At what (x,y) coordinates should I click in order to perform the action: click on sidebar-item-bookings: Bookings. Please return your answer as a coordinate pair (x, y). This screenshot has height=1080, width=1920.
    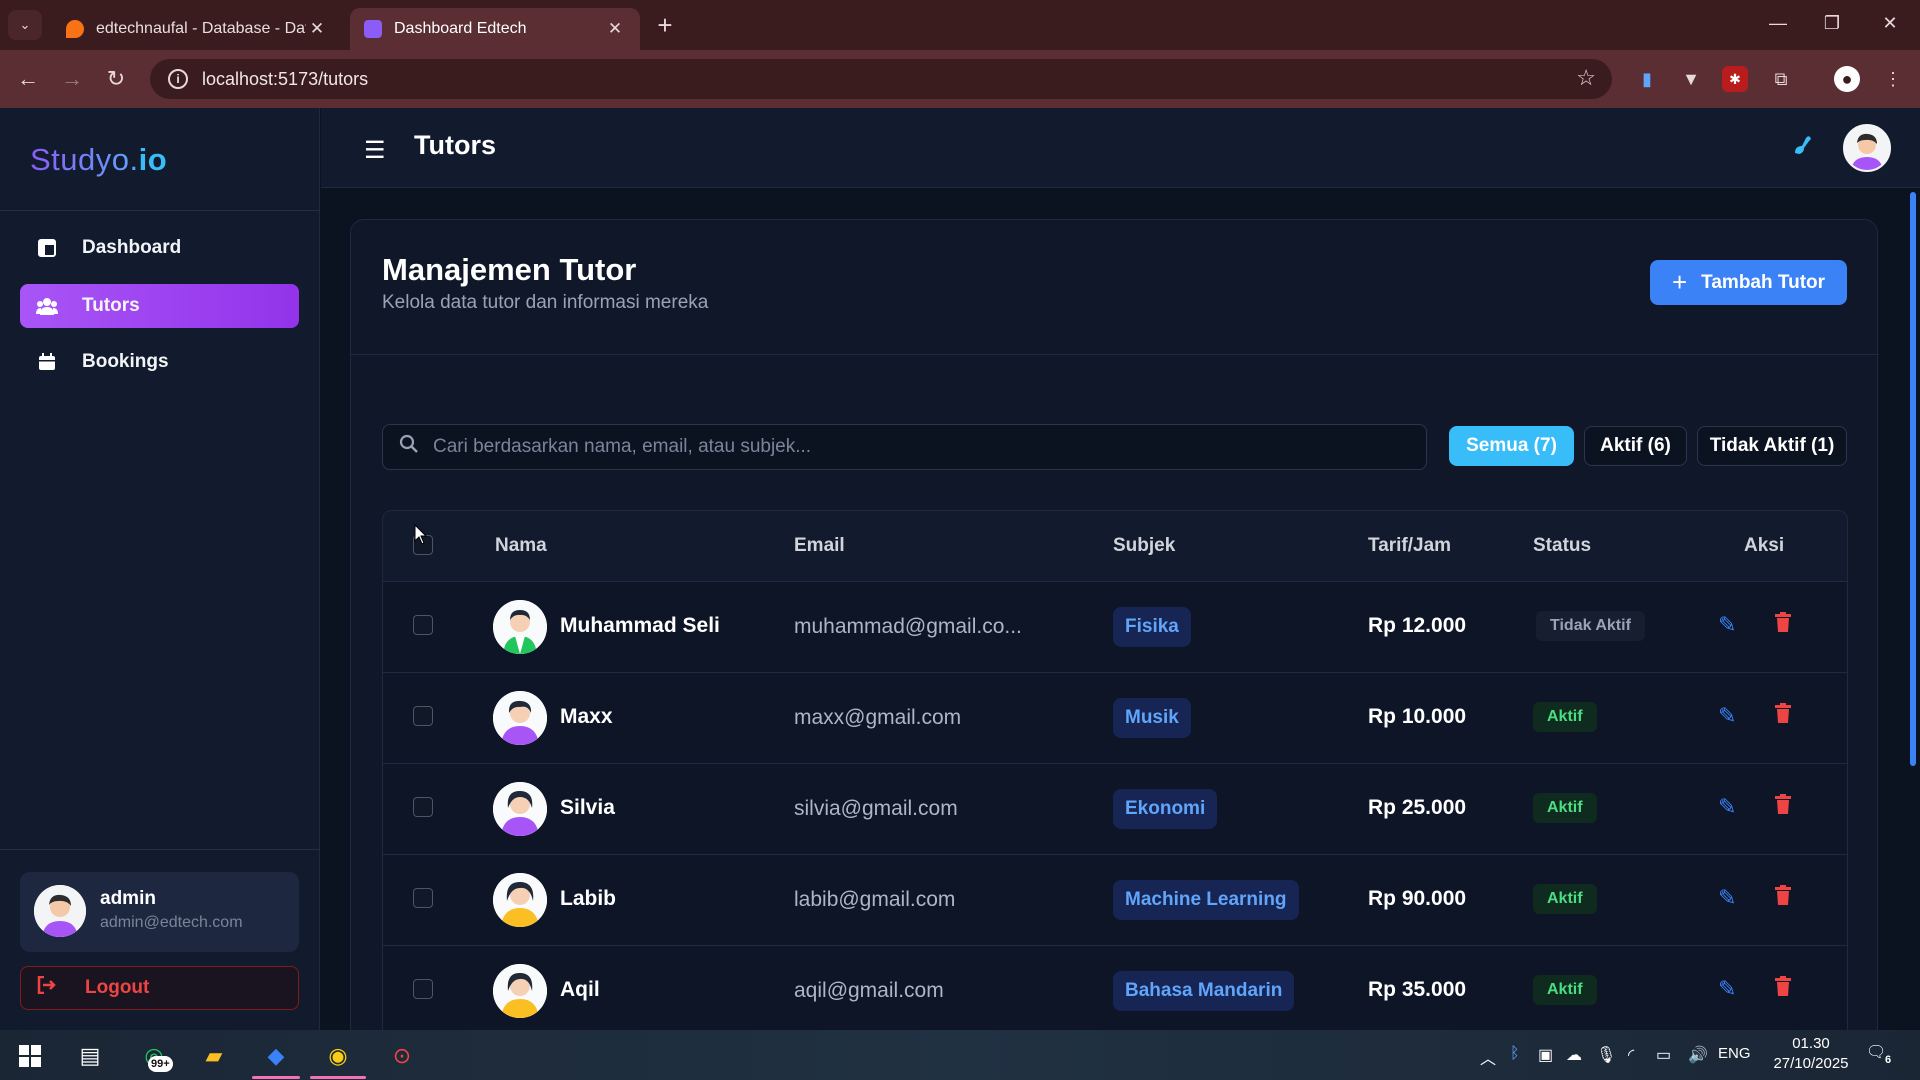
    Looking at the image, I should click on (159, 362).